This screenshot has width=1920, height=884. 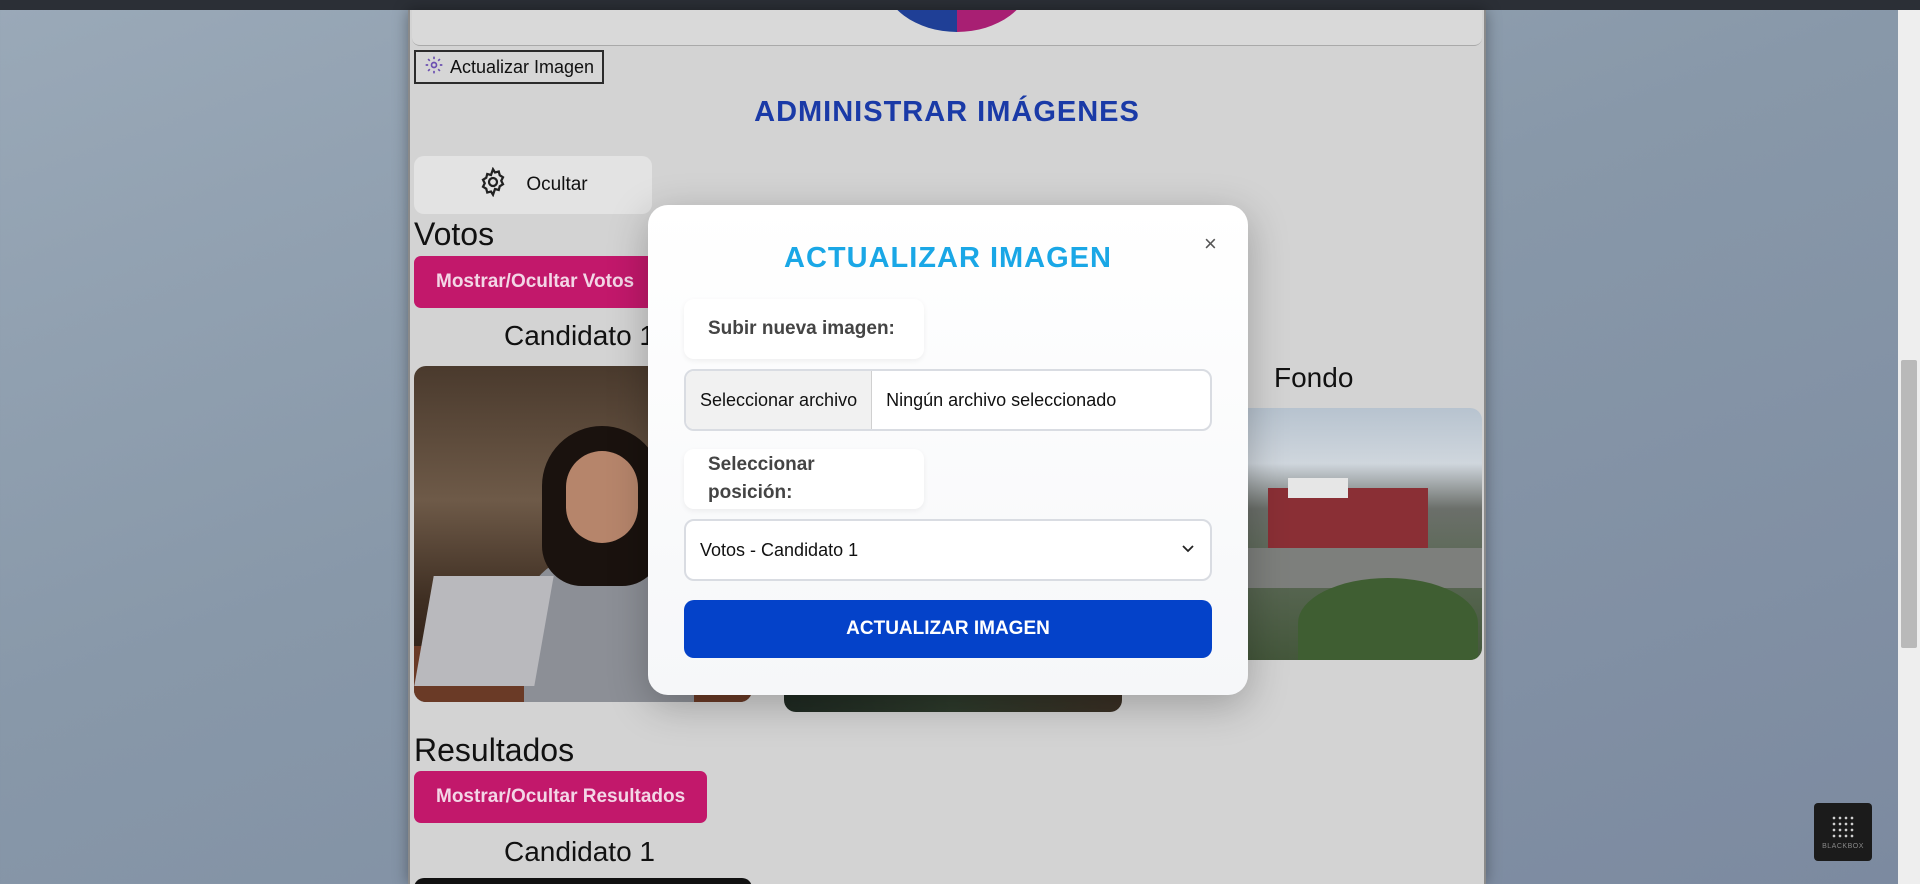 What do you see at coordinates (580, 335) in the screenshot?
I see `votes-candidate-label: Candidato 1` at bounding box center [580, 335].